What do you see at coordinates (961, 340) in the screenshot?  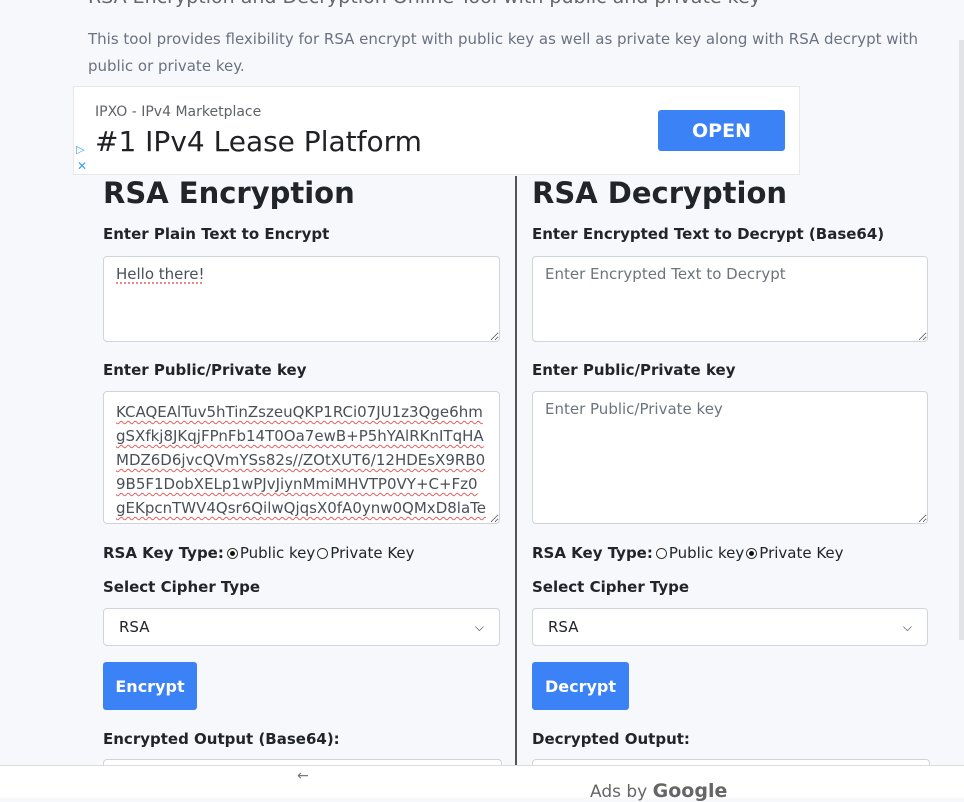 I see `page-scrollbar` at bounding box center [961, 340].